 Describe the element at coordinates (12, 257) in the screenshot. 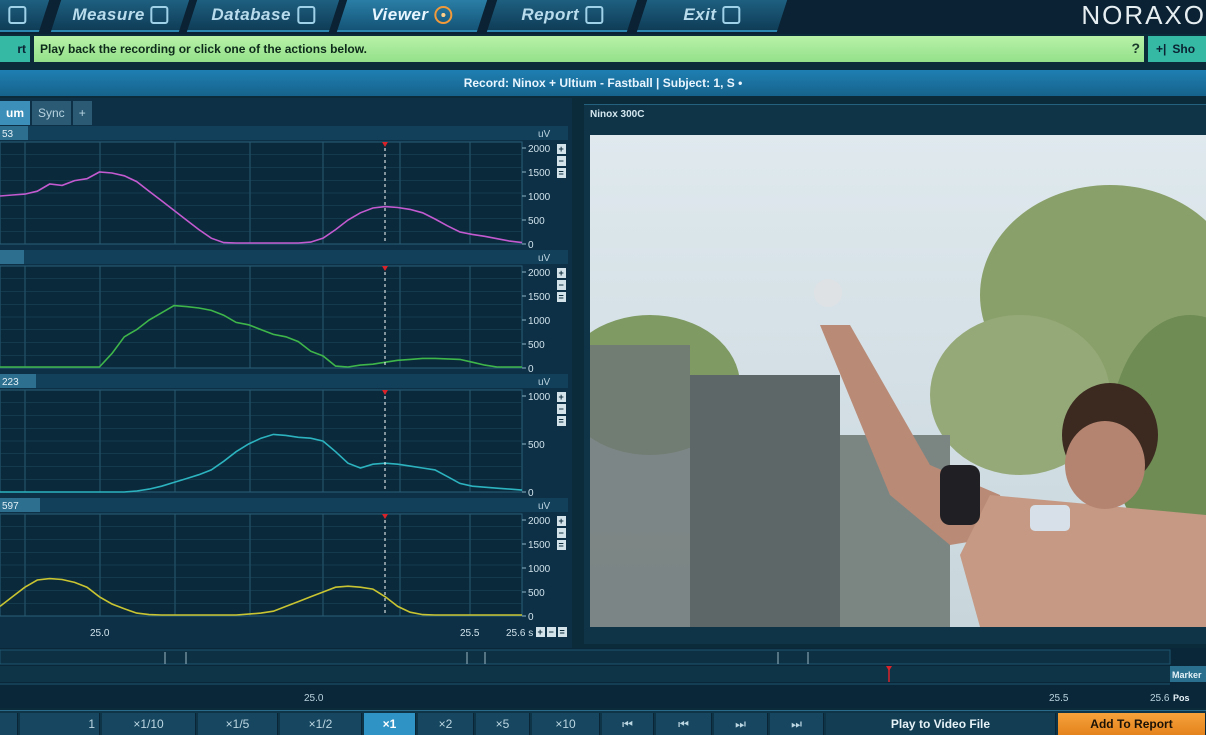

I see `channel-label-tab` at that location.